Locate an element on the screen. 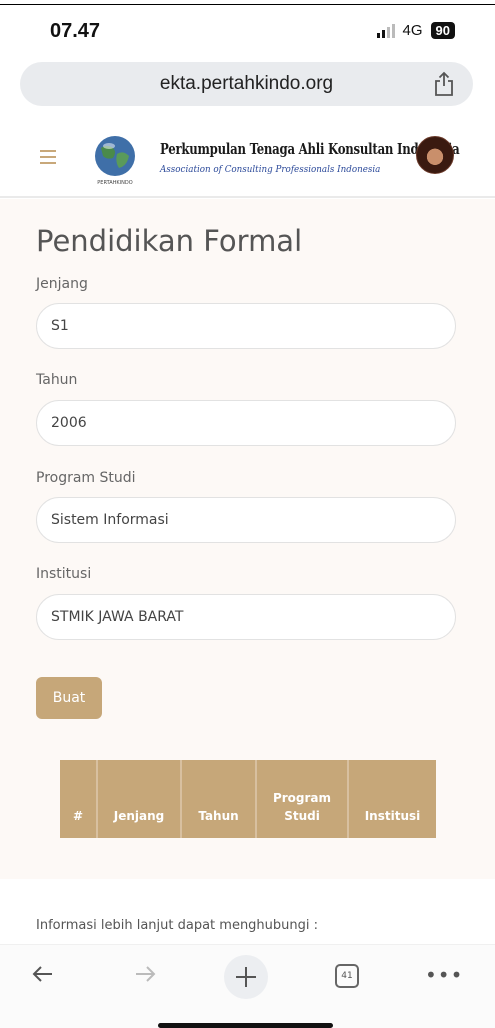 Image resolution: width=495 pixels, height=1028 pixels. jenjang-field: S1 is located at coordinates (246, 326).